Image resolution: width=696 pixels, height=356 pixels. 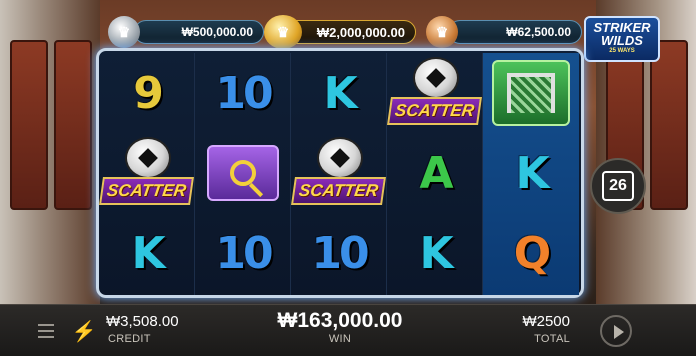 I want to click on goal-net-symbol, so click(x=531, y=93).